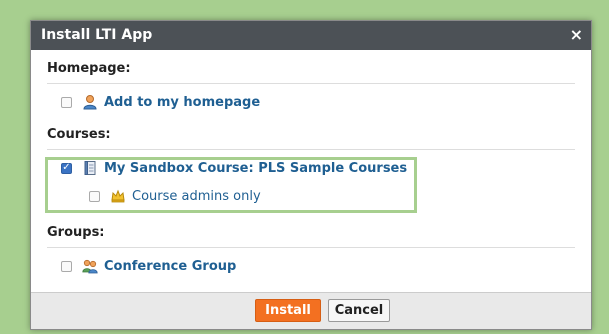 The image size is (609, 334). Describe the element at coordinates (170, 266) in the screenshot. I see `conference-group-label: Conference Group` at that location.